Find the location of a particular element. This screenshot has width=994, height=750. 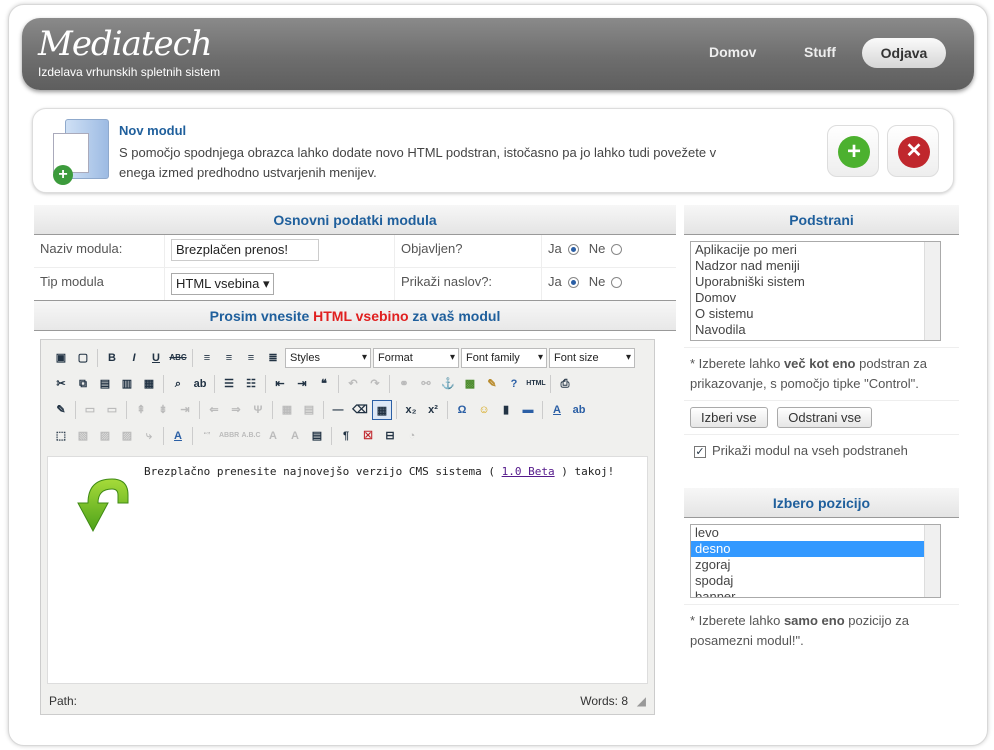

text-color-icon: A is located at coordinates (557, 410).